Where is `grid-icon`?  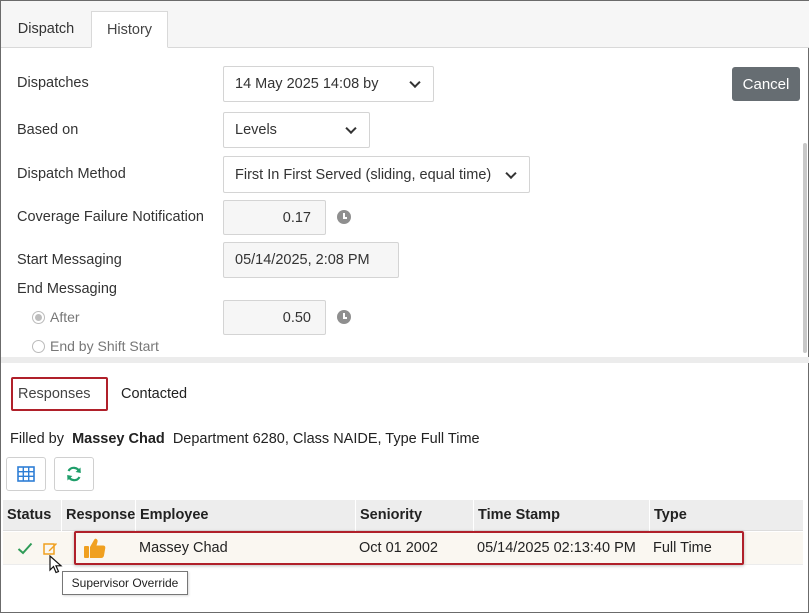 grid-icon is located at coordinates (26, 474).